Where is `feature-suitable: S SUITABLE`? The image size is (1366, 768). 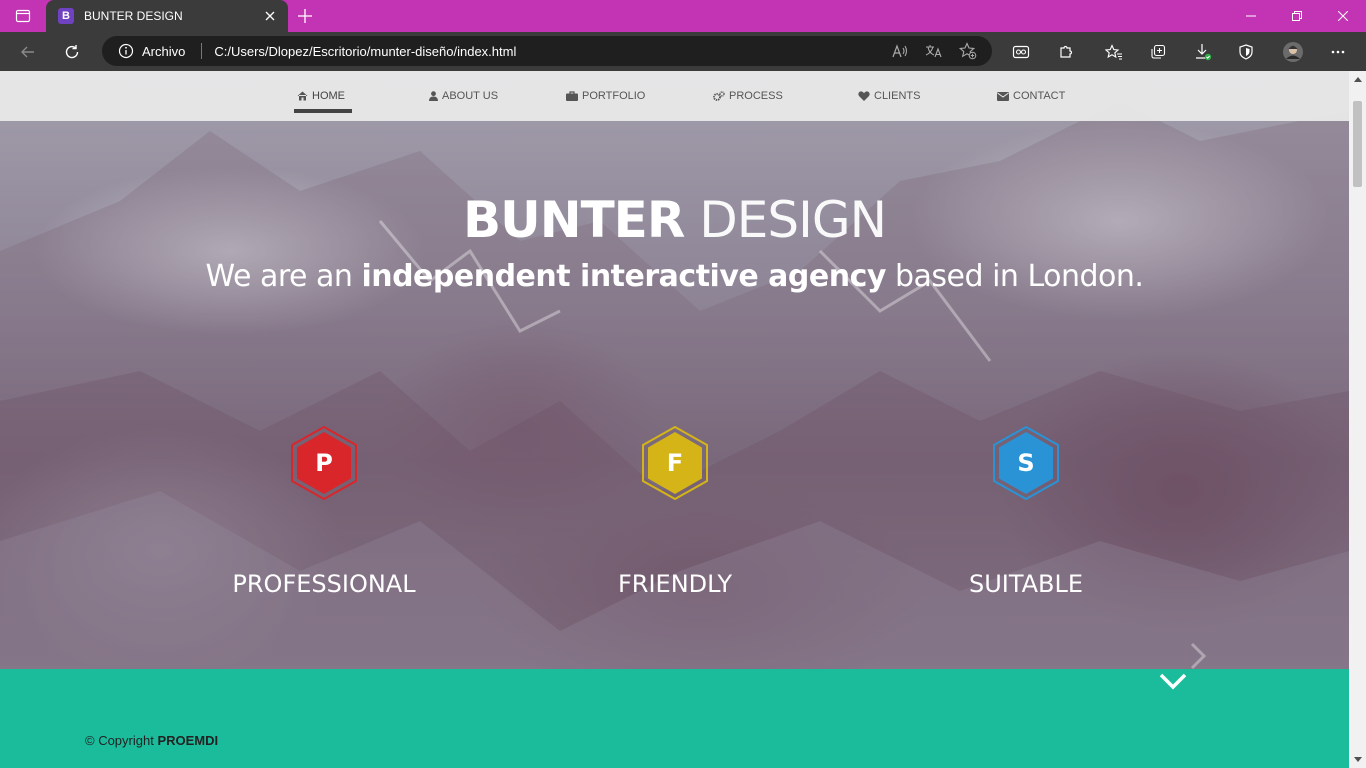 feature-suitable: S SUITABLE is located at coordinates (1026, 521).